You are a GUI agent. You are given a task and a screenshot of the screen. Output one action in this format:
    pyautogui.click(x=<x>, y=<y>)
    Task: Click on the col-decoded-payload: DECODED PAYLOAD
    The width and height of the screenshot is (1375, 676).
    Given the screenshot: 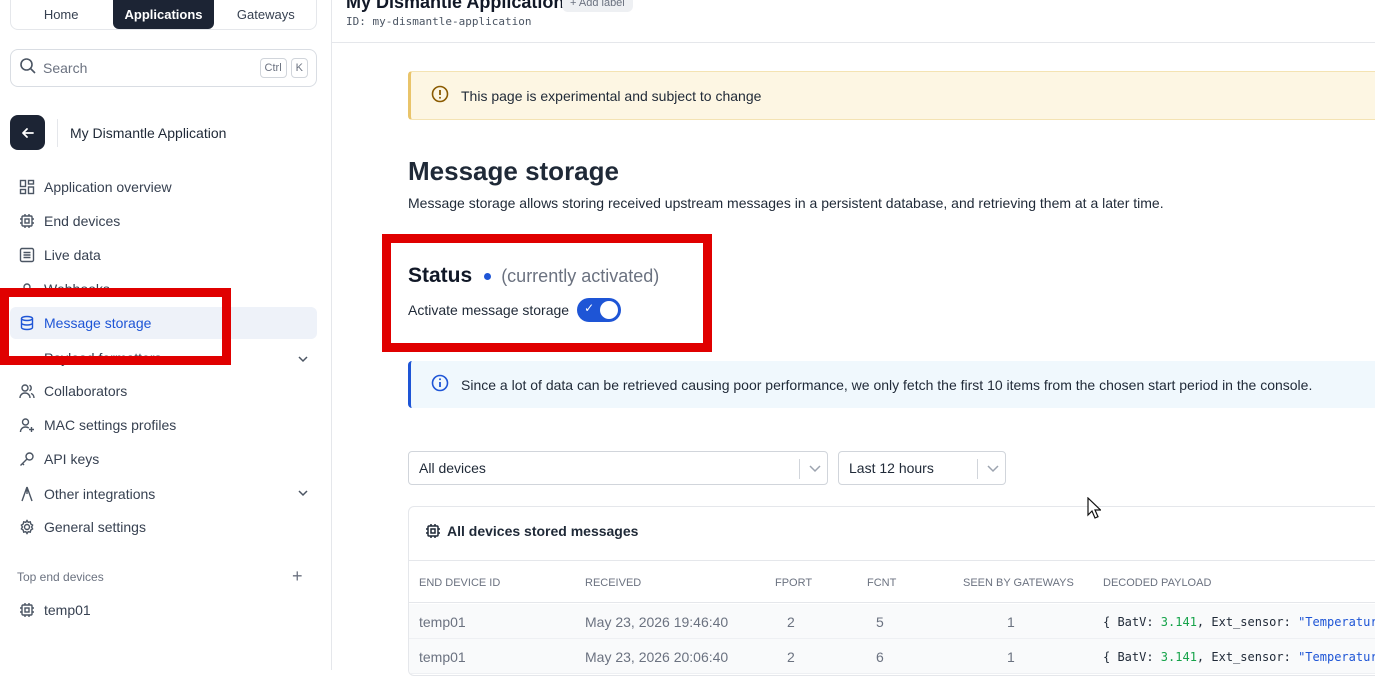 What is the action you would take?
    pyautogui.click(x=1157, y=583)
    